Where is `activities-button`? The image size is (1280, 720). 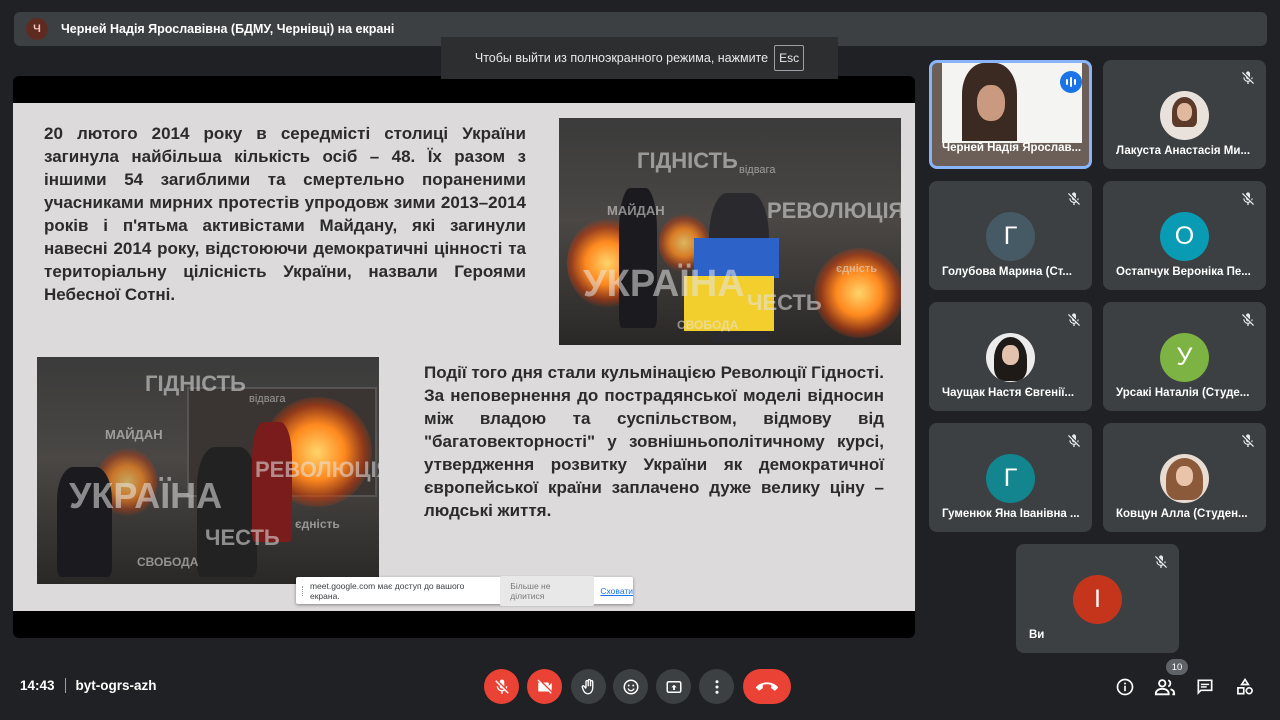 activities-button is located at coordinates (1245, 687).